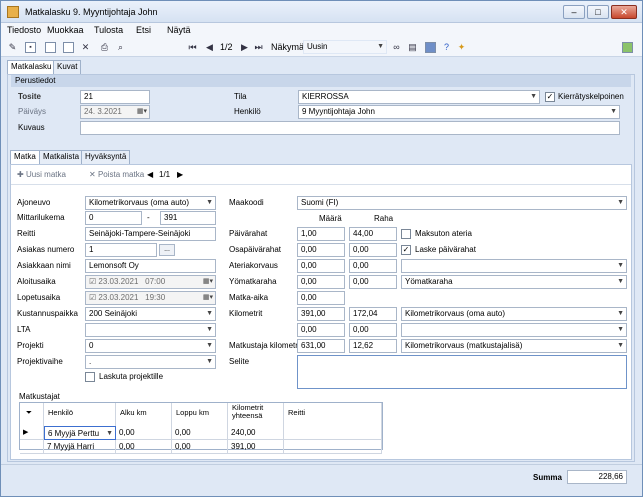  Describe the element at coordinates (180, 174) in the screenshot. I see `next-trip-icon: ▶` at that location.